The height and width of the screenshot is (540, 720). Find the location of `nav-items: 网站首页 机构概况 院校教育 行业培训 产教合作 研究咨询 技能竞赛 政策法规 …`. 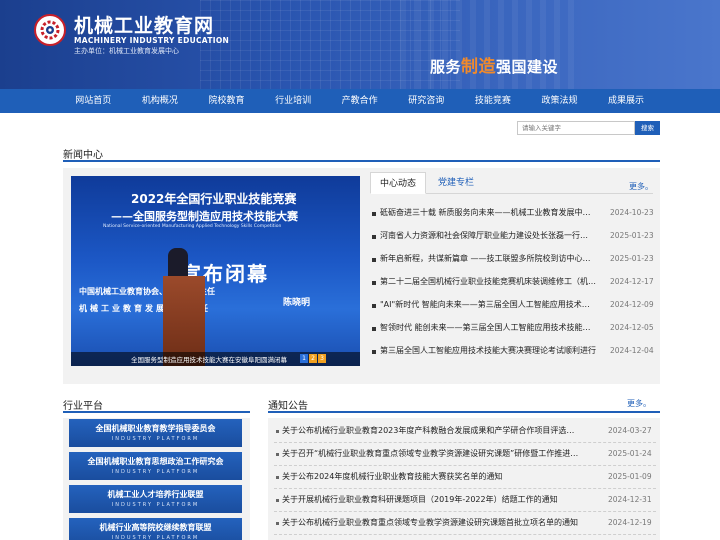

nav-items: 网站首页 机构概况 院校教育 行业培训 产教合作 研究咨询 技能竞赛 政策法规 … is located at coordinates (360, 101).